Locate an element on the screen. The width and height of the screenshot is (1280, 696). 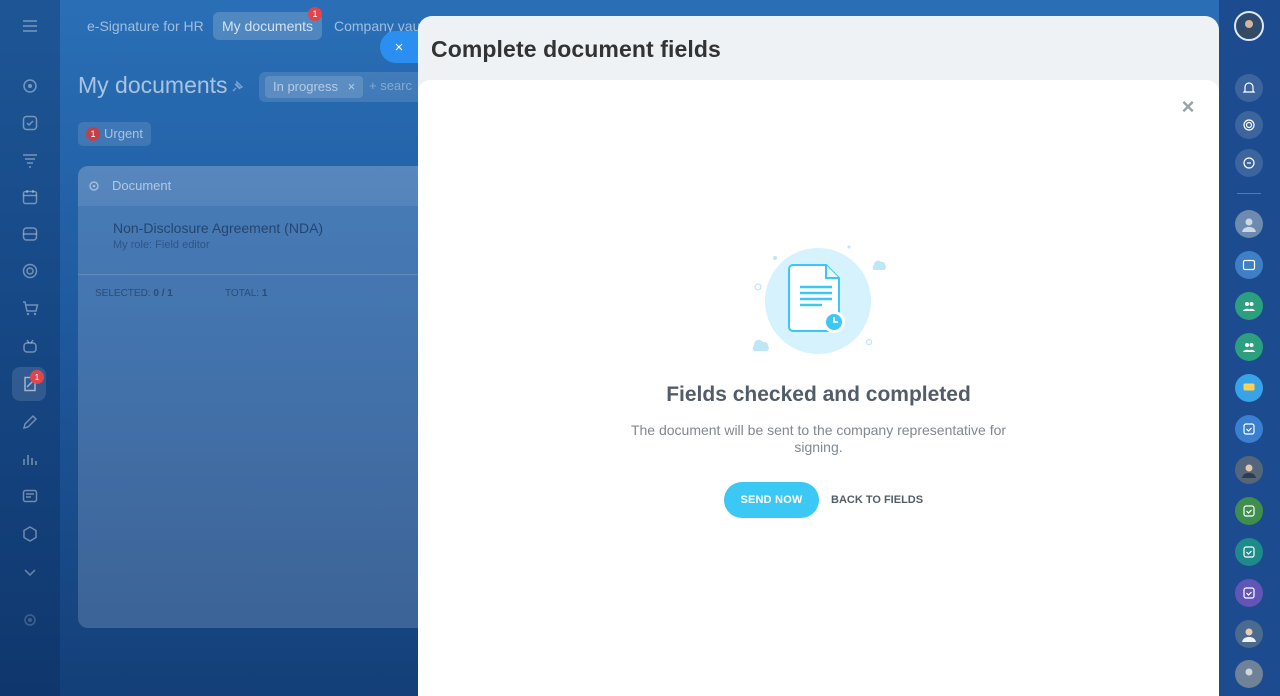
page-title: My documents is located at coordinates (153, 85).